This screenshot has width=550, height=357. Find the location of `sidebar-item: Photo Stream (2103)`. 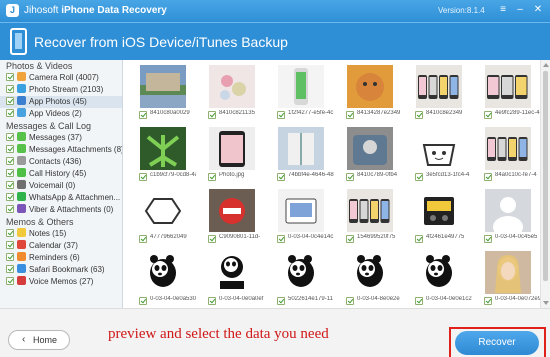

sidebar-item: Photo Stream (2103) is located at coordinates (61, 90).